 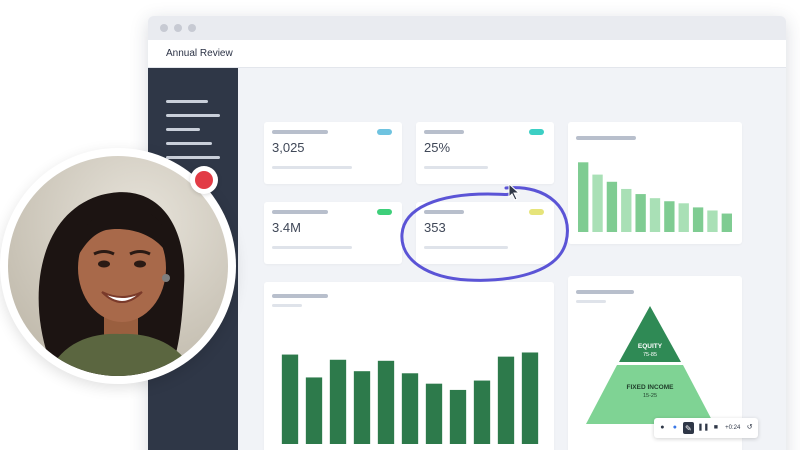 What do you see at coordinates (467, 54) in the screenshot?
I see `tab-bar: Annual Review` at bounding box center [467, 54].